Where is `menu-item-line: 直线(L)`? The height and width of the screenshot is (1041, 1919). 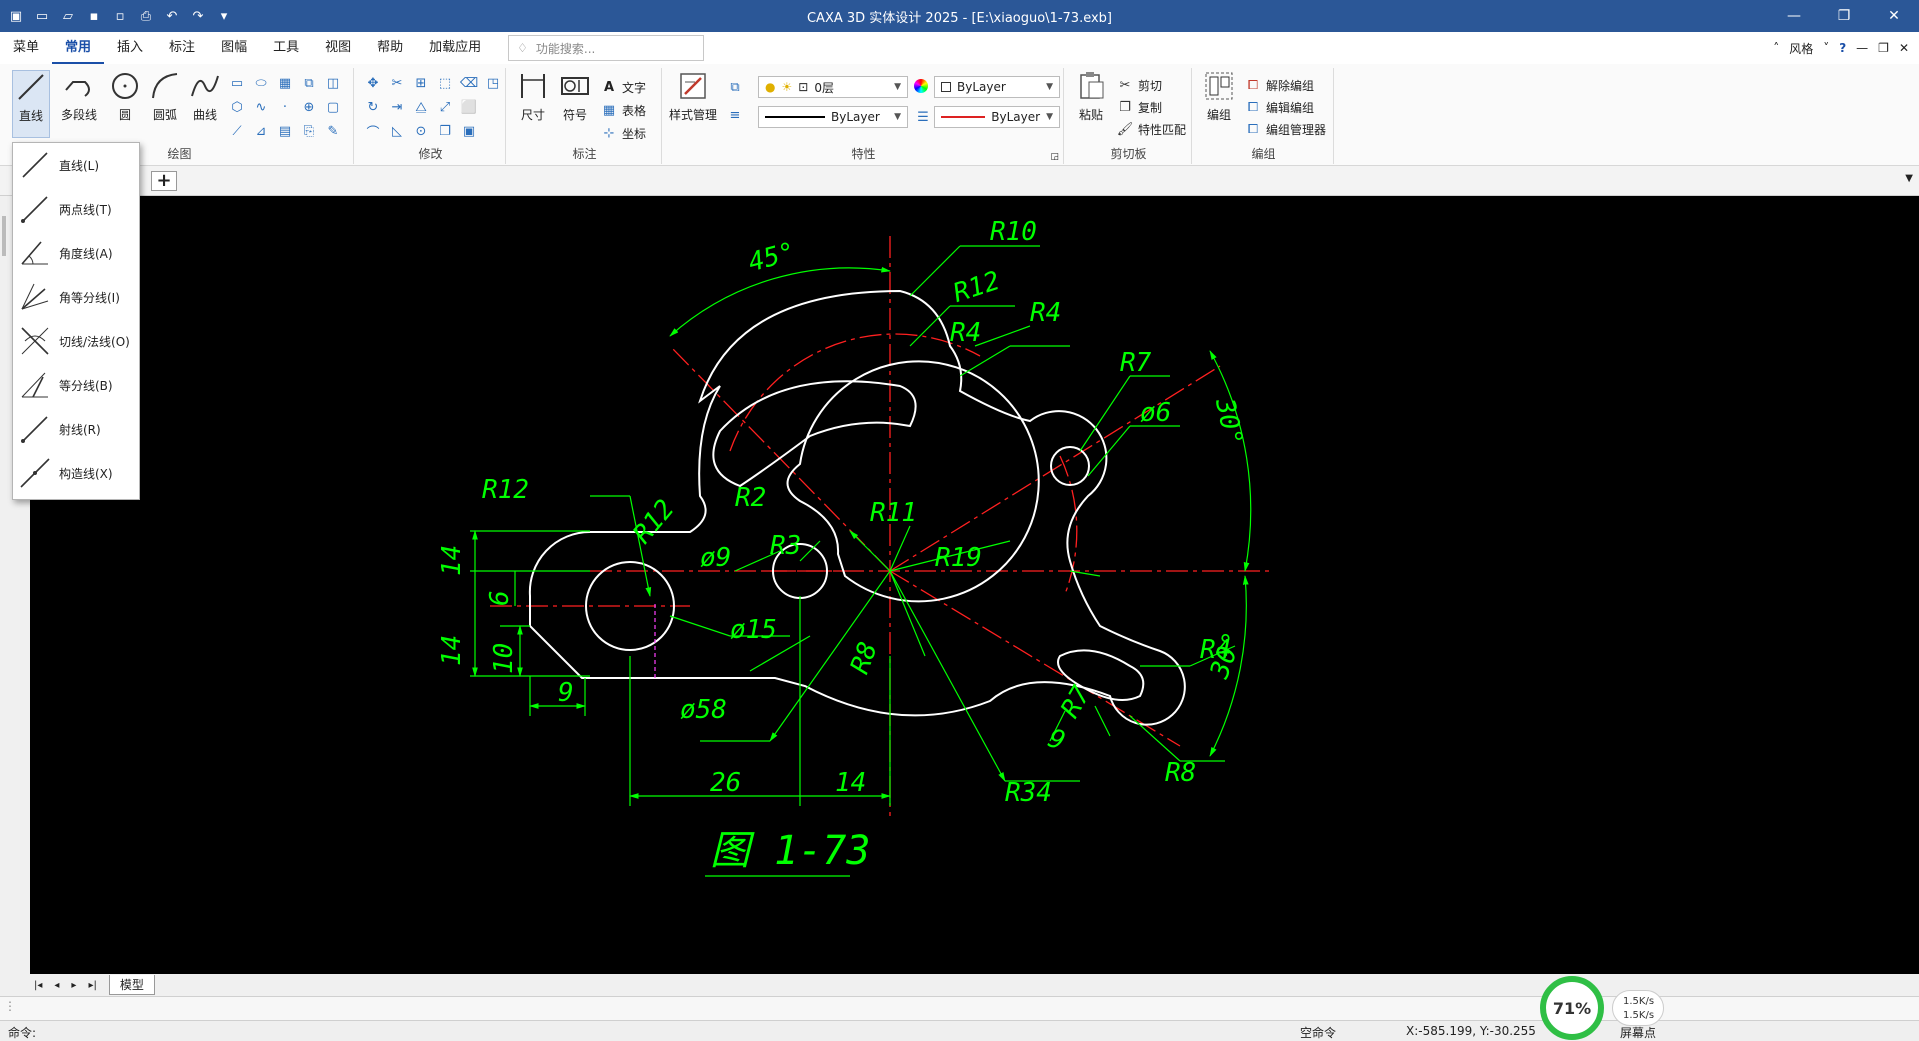
menu-item-line: 直线(L) is located at coordinates (76, 165).